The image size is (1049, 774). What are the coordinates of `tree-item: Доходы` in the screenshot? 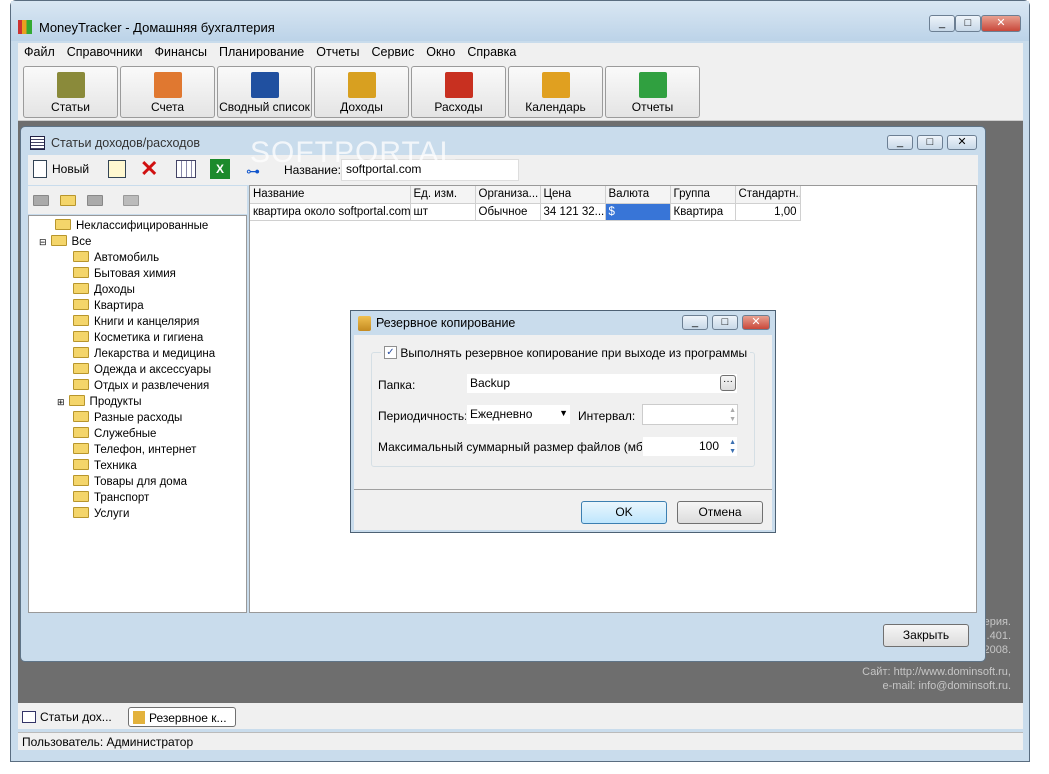 It's located at (137, 290).